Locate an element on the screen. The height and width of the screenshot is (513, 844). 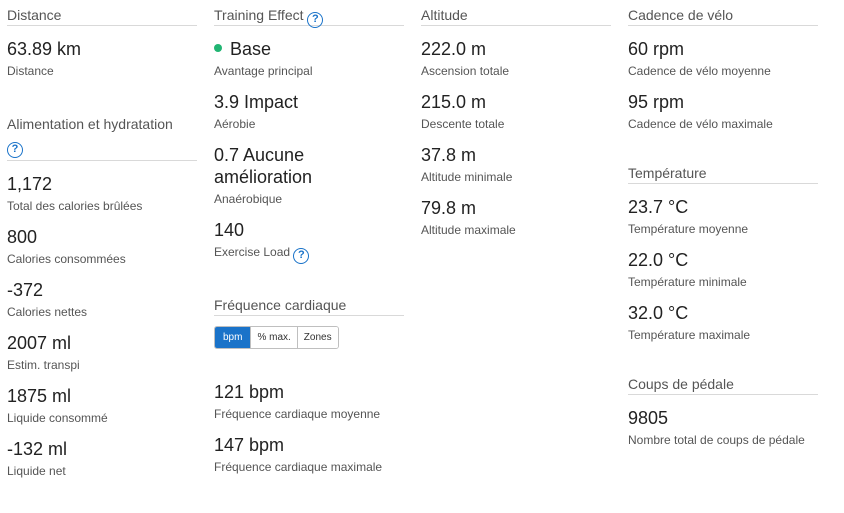
stat-anaerobic: 0.7 Aucune amélioration Anaérobique is located at coordinates (309, 175).